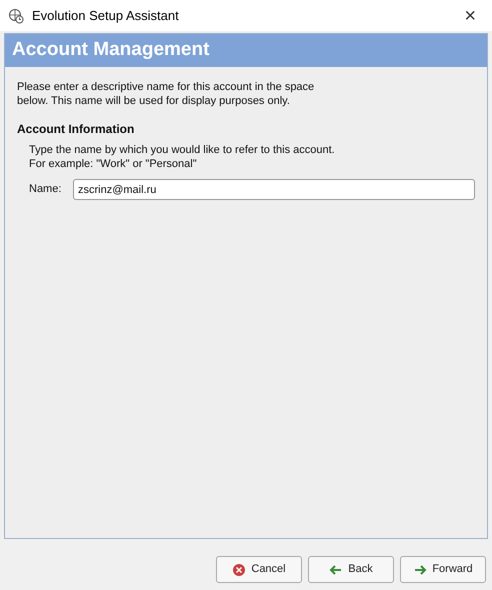 This screenshot has width=492, height=590. I want to click on intro-text: Please enter a descriptive name for this account in the space below. This name will be used for display purposes only., so click(166, 94).